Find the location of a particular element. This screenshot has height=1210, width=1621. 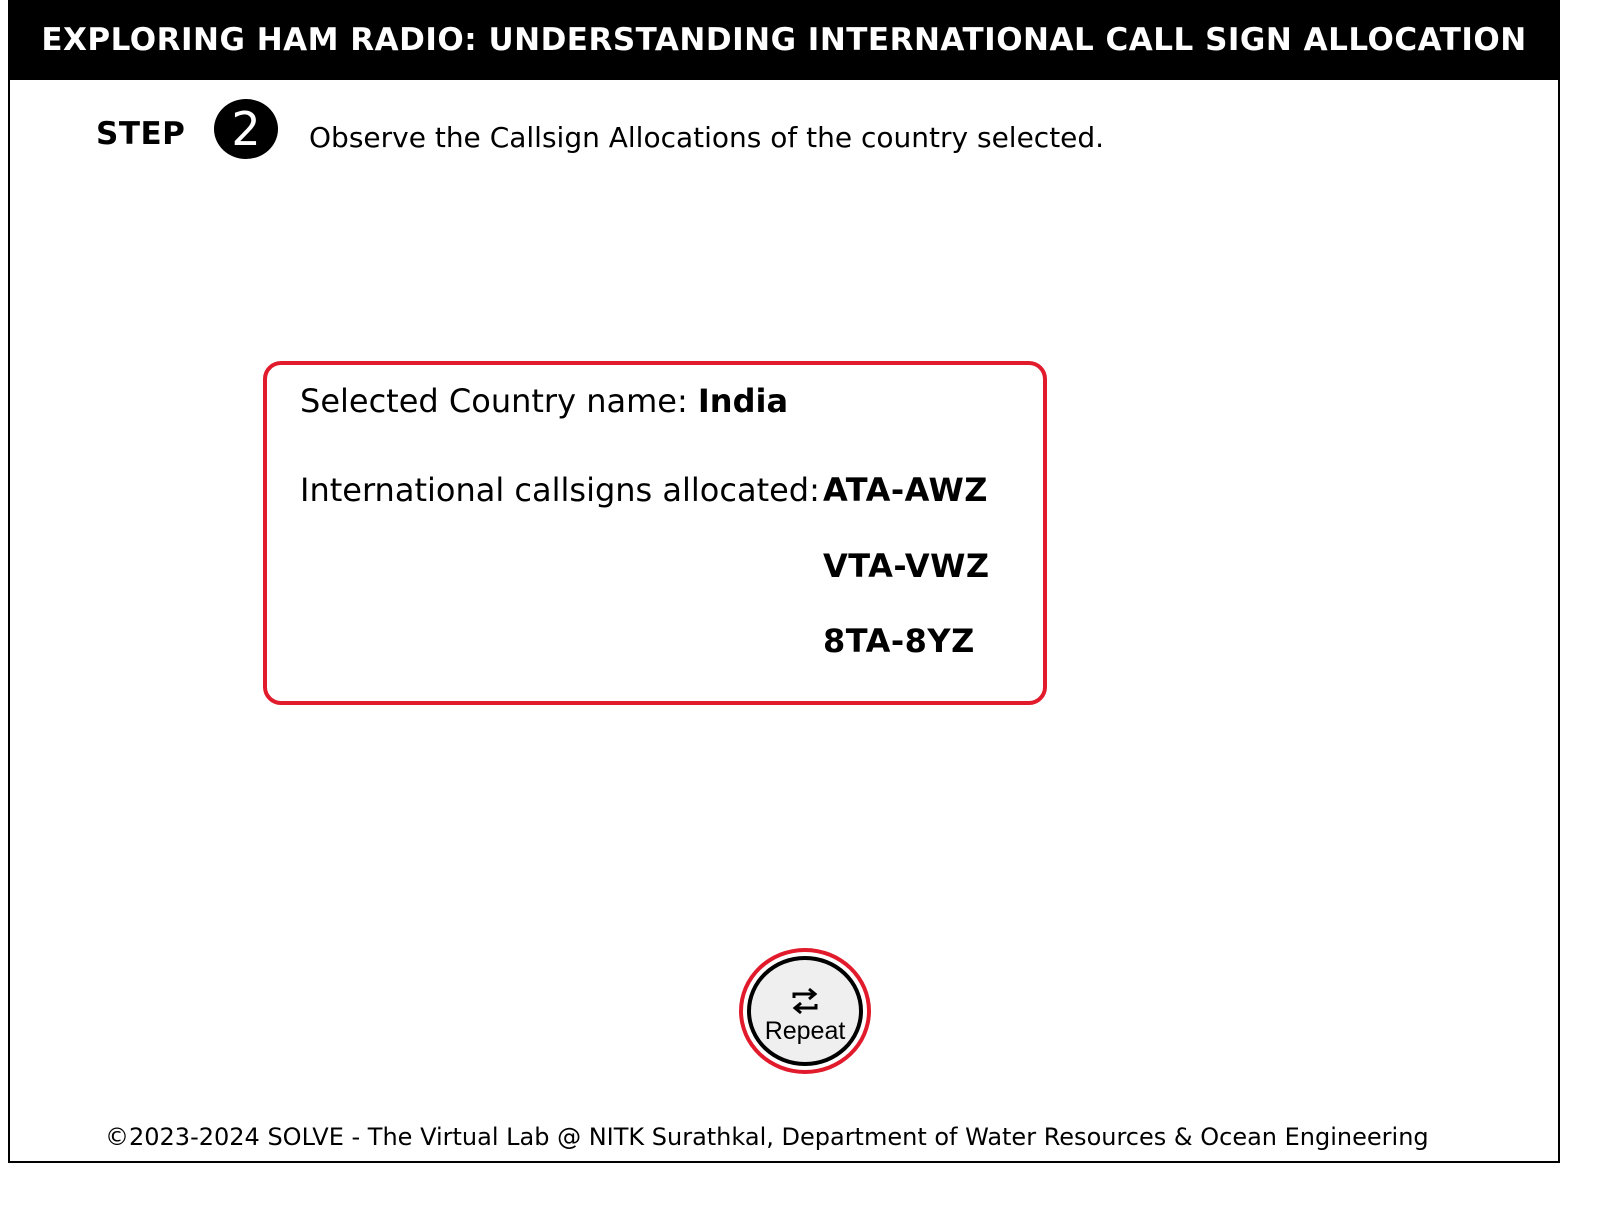

callsigns-label: International callsigns allocated: is located at coordinates (560, 490).